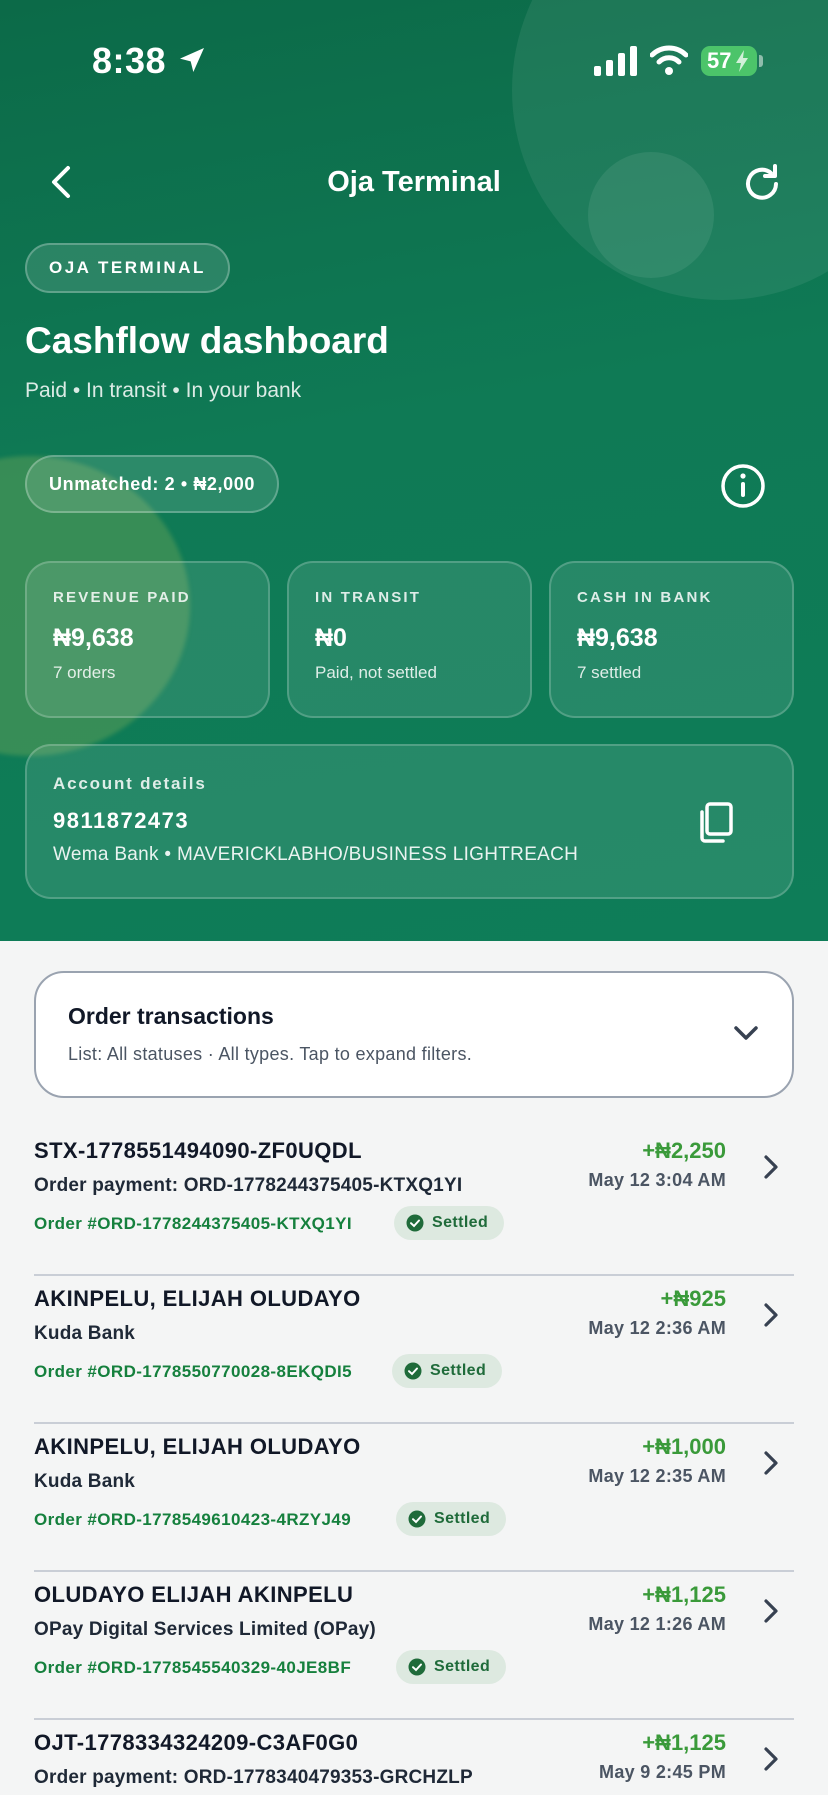 The width and height of the screenshot is (828, 1795). I want to click on stat-card-revenue: REVENUE PAID ₦9,638 7 orders, so click(147, 639).